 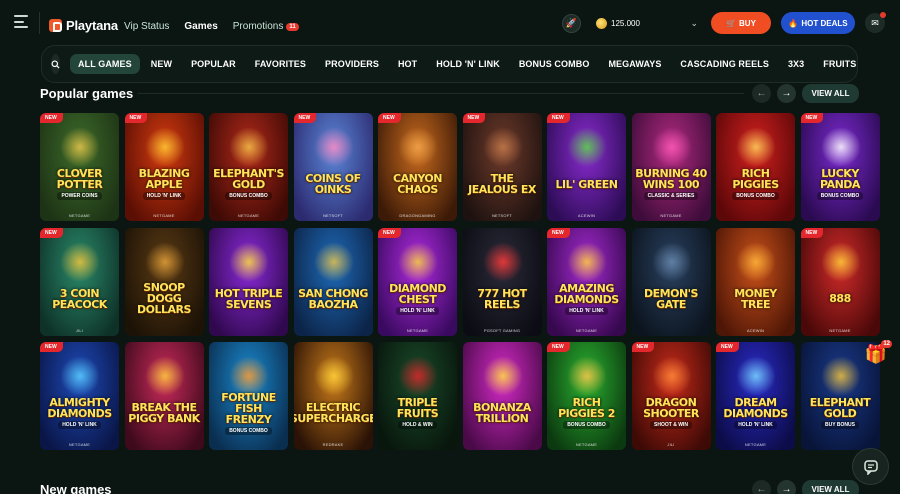 I want to click on nav-vip-status: Vip Status, so click(x=146, y=26).